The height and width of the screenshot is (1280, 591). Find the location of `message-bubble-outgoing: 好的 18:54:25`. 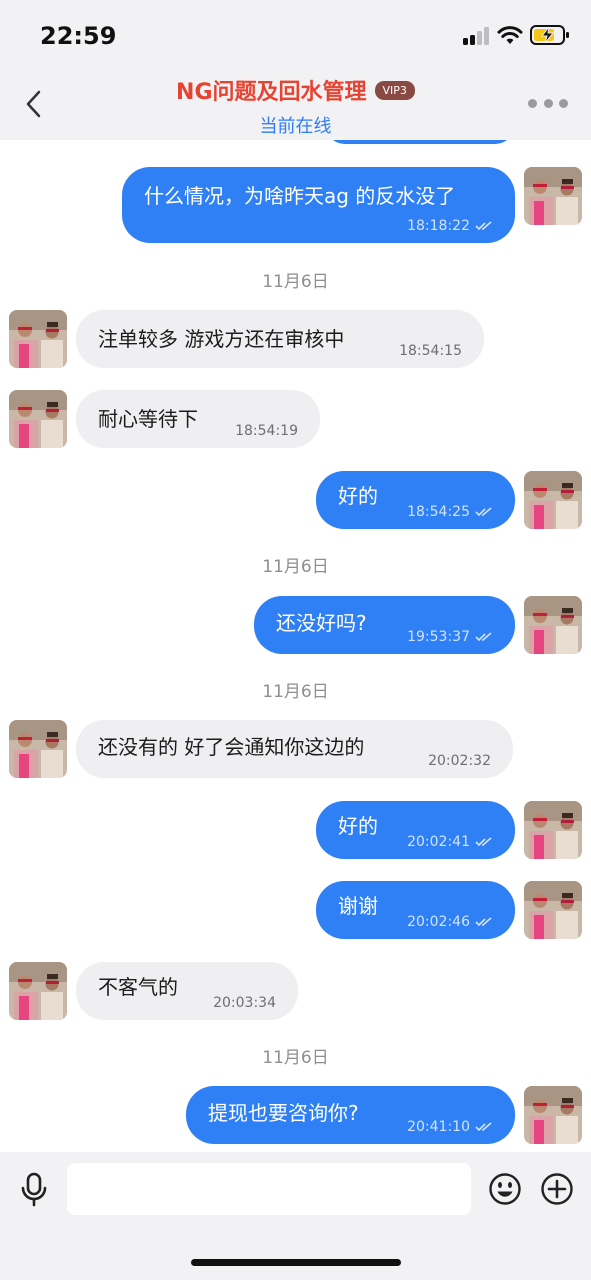

message-bubble-outgoing: 好的 18:54:25 is located at coordinates (415, 500).